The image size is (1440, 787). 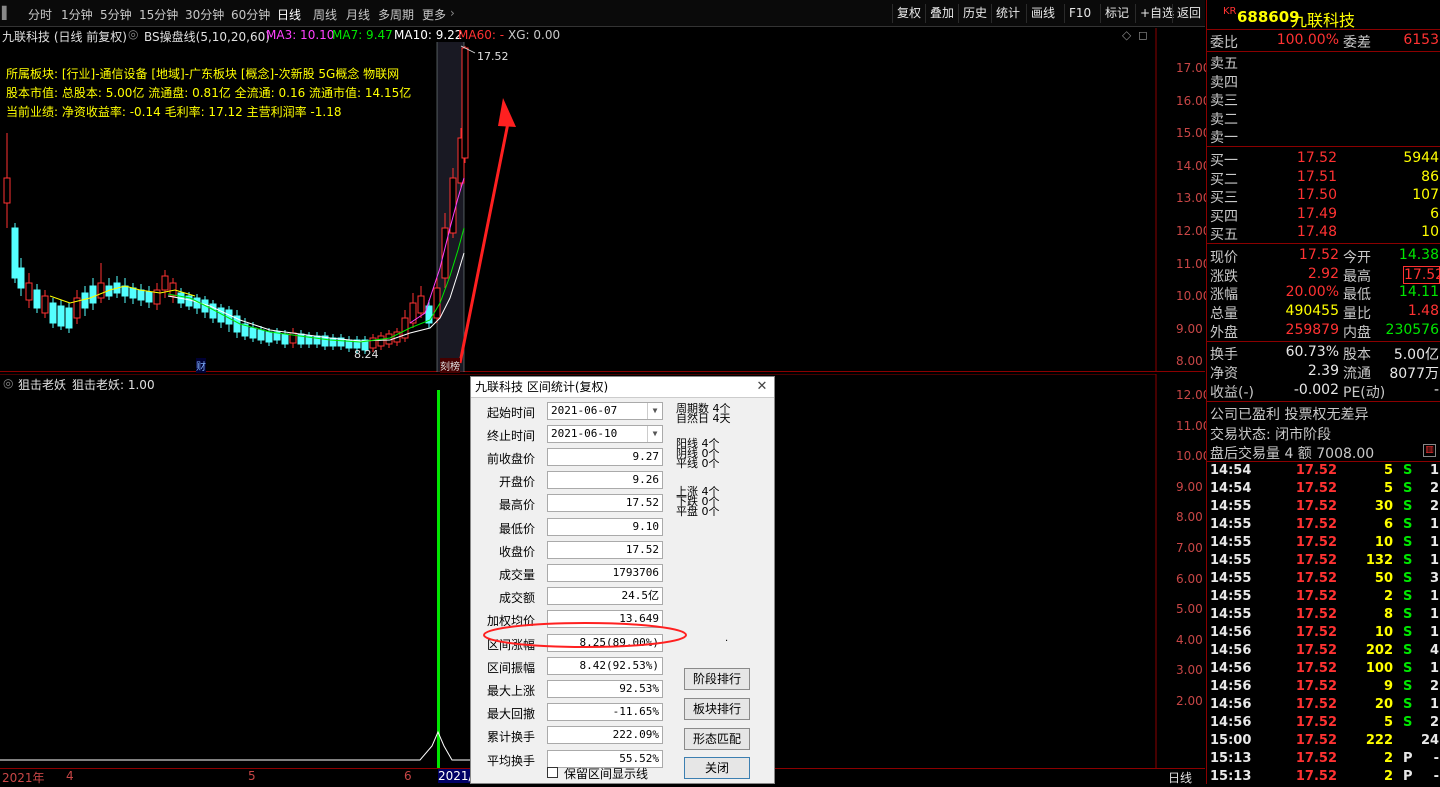 I want to click on tool-button-1: 叠加, so click(x=941, y=13).